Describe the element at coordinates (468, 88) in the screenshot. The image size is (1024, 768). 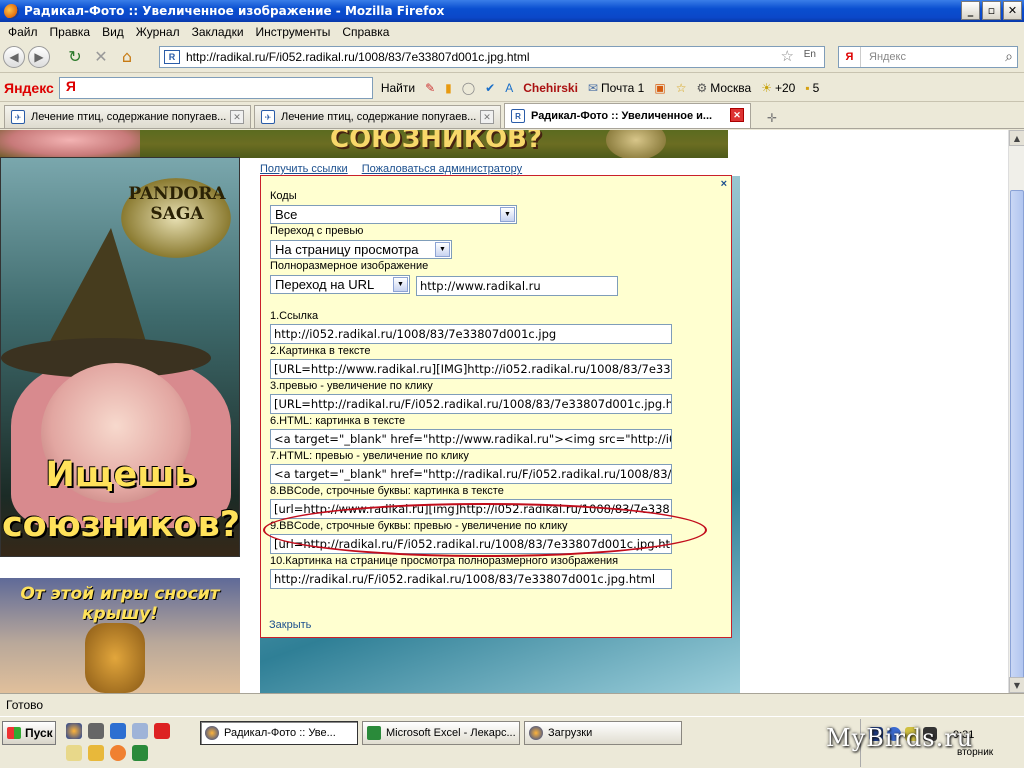
I see `chat-bubble-icon: ◯` at that location.